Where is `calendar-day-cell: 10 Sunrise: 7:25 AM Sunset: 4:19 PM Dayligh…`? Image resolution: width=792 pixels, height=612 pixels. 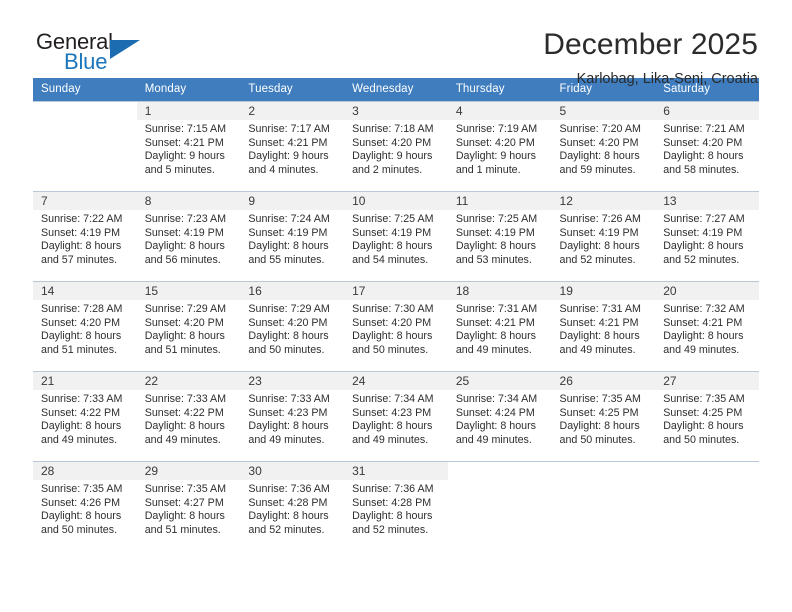
calendar-day-cell: 10 Sunrise: 7:25 AM Sunset: 4:19 PM Dayligh… is located at coordinates (396, 236).